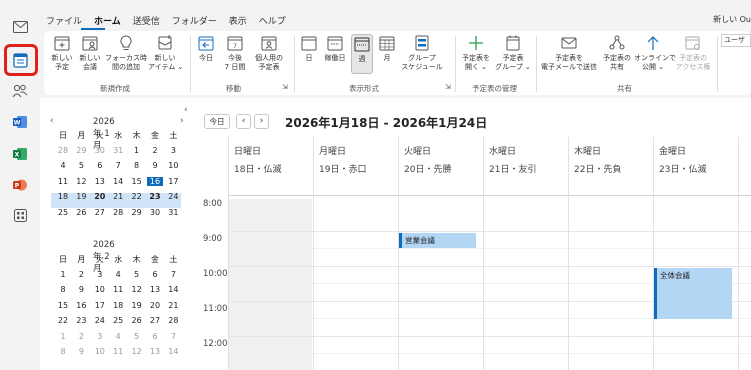  What do you see at coordinates (20, 27) in the screenshot?
I see `mail-icon` at bounding box center [20, 27].